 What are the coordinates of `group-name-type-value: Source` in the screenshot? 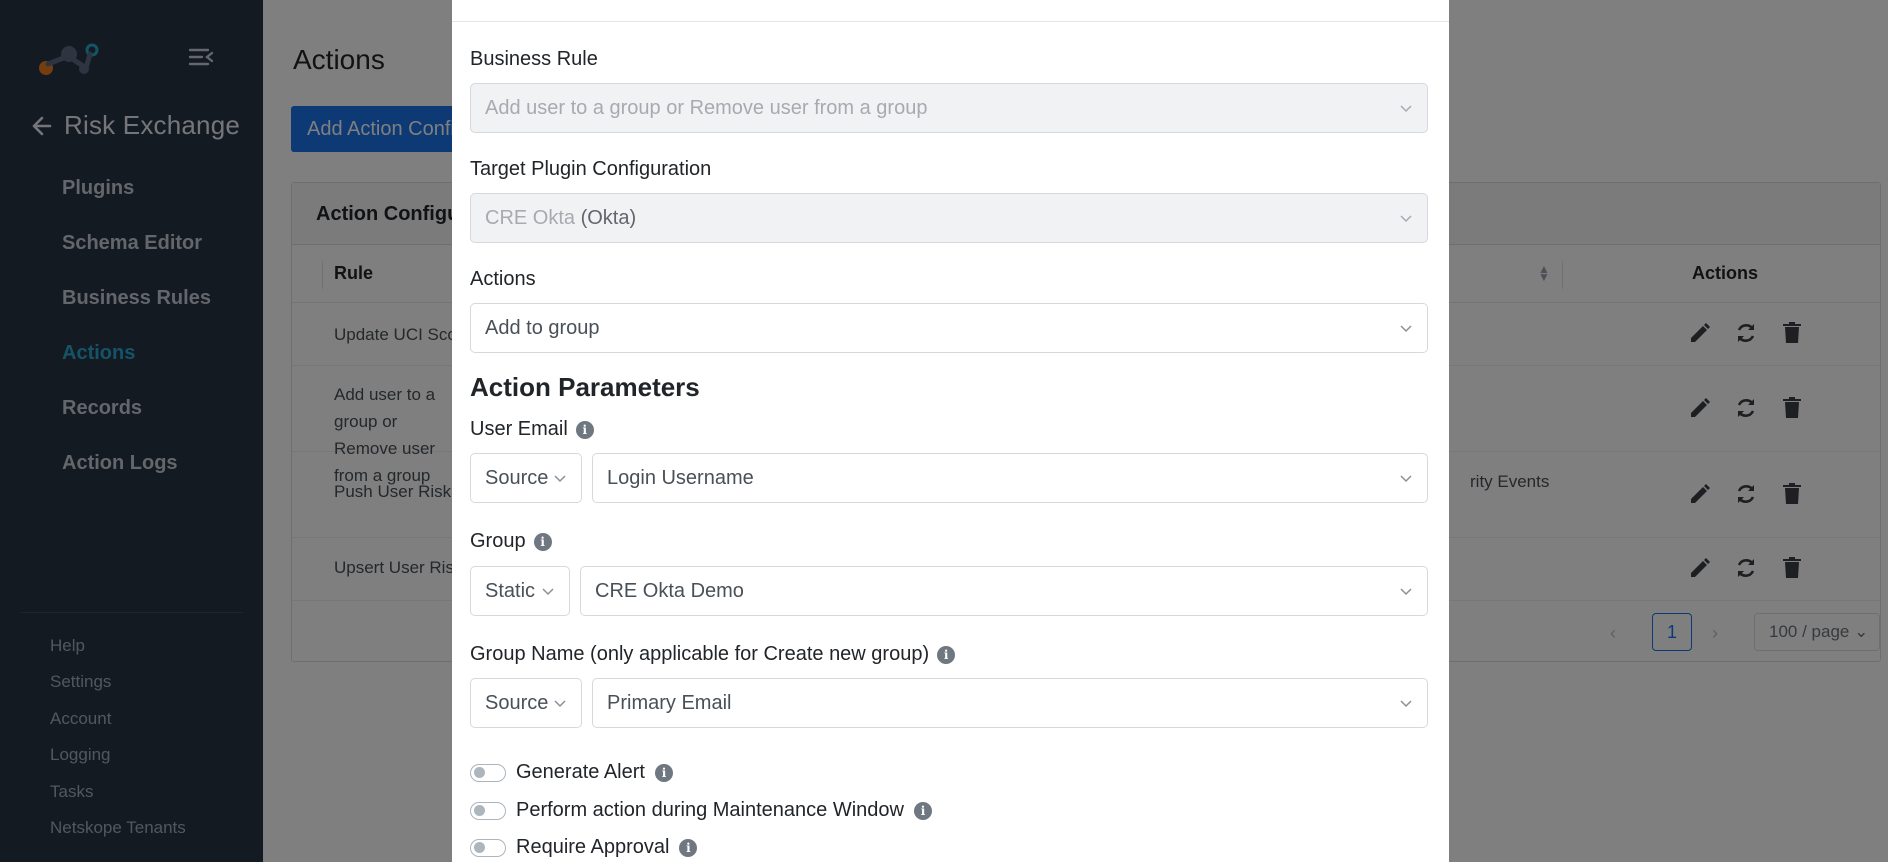 It's located at (517, 703).